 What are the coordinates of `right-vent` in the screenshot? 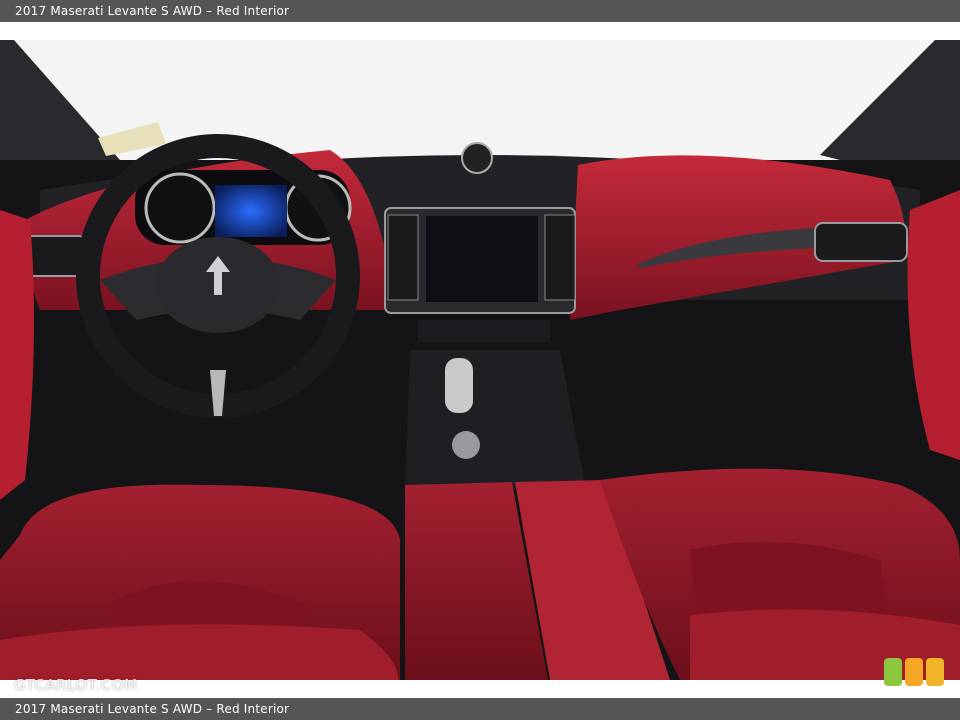 It's located at (861, 242).